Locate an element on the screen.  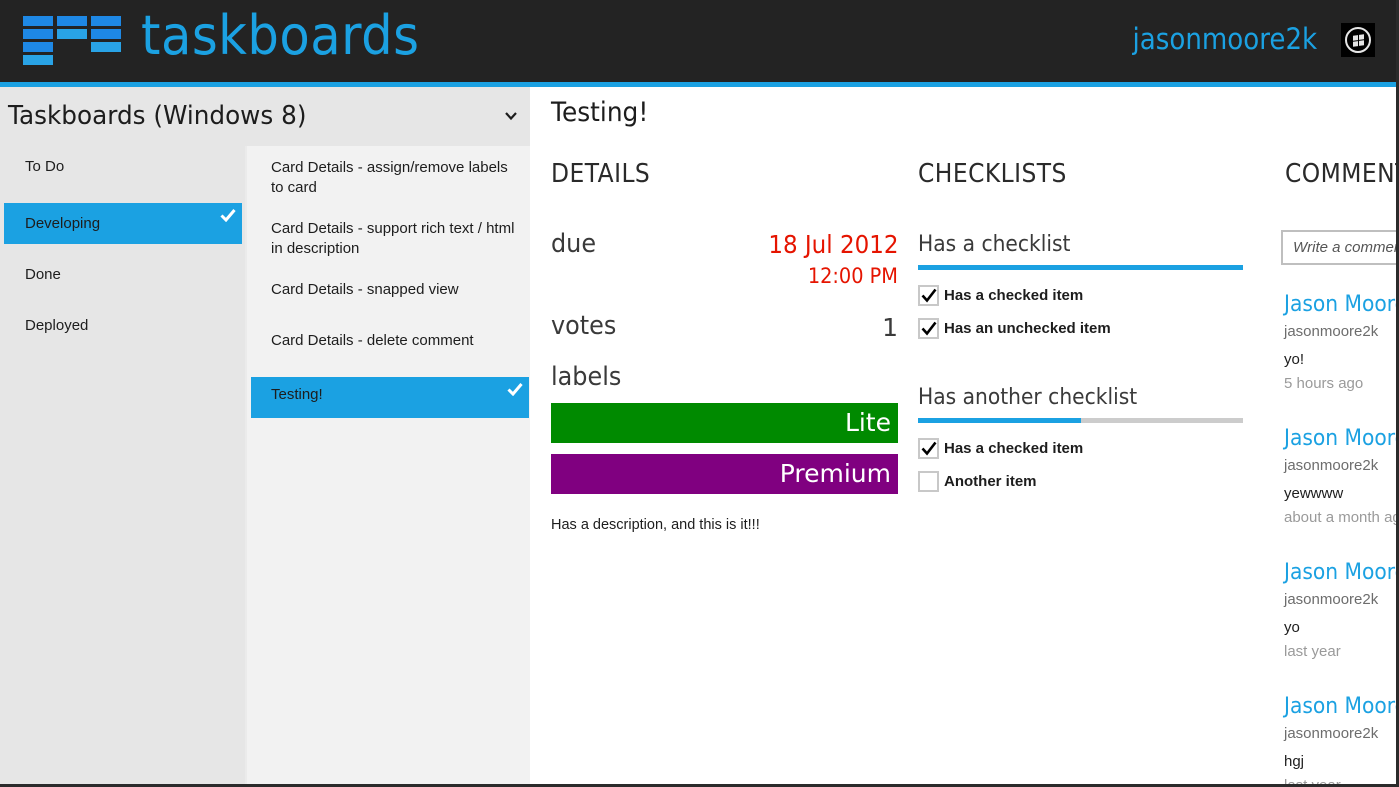
windows-logo-icon is located at coordinates (1358, 40).